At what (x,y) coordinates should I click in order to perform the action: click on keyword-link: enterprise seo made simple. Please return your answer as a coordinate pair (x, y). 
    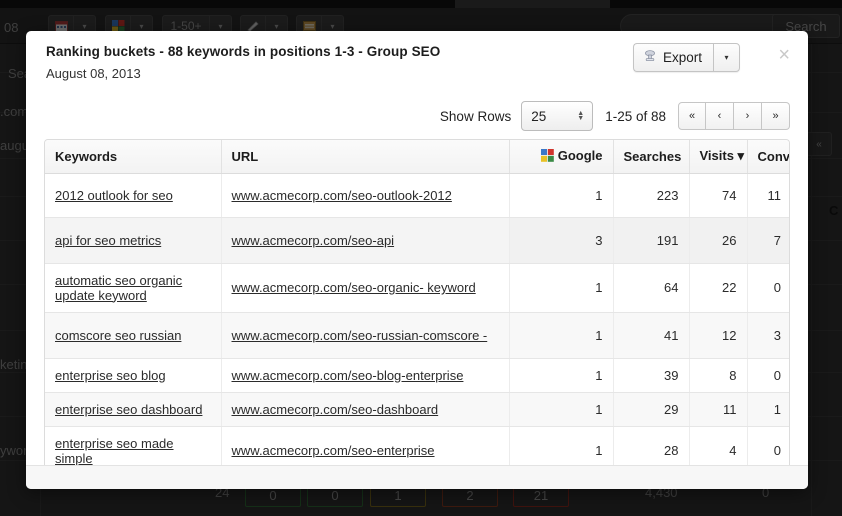
    Looking at the image, I should click on (114, 451).